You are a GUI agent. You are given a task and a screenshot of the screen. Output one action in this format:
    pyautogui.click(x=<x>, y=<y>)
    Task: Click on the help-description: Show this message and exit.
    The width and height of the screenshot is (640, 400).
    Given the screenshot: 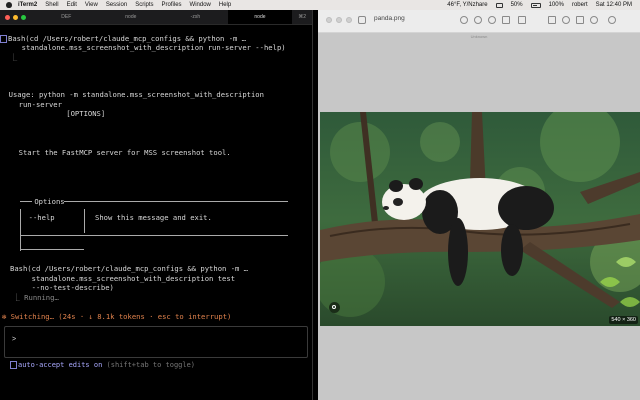 What is the action you would take?
    pyautogui.click(x=153, y=217)
    